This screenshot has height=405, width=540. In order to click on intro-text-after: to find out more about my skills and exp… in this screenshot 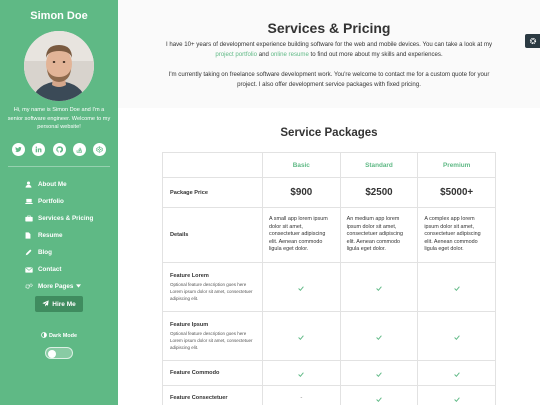, I will do `click(375, 54)`.